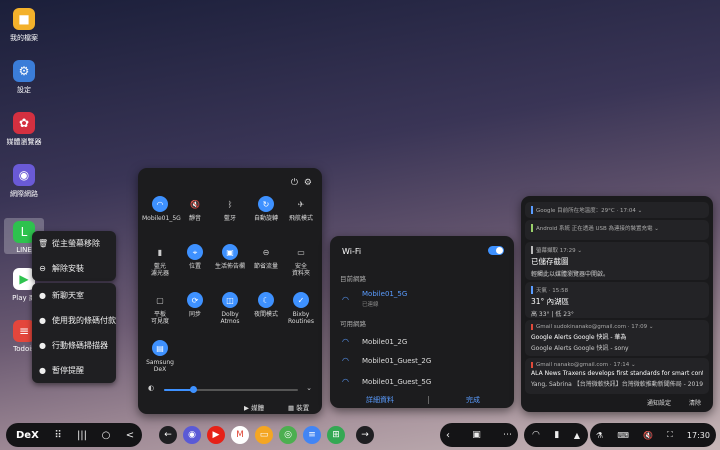  What do you see at coordinates (74, 345) in the screenshot?
I see `qr-scanner-item: ● 行動條碼掃描器` at bounding box center [74, 345].